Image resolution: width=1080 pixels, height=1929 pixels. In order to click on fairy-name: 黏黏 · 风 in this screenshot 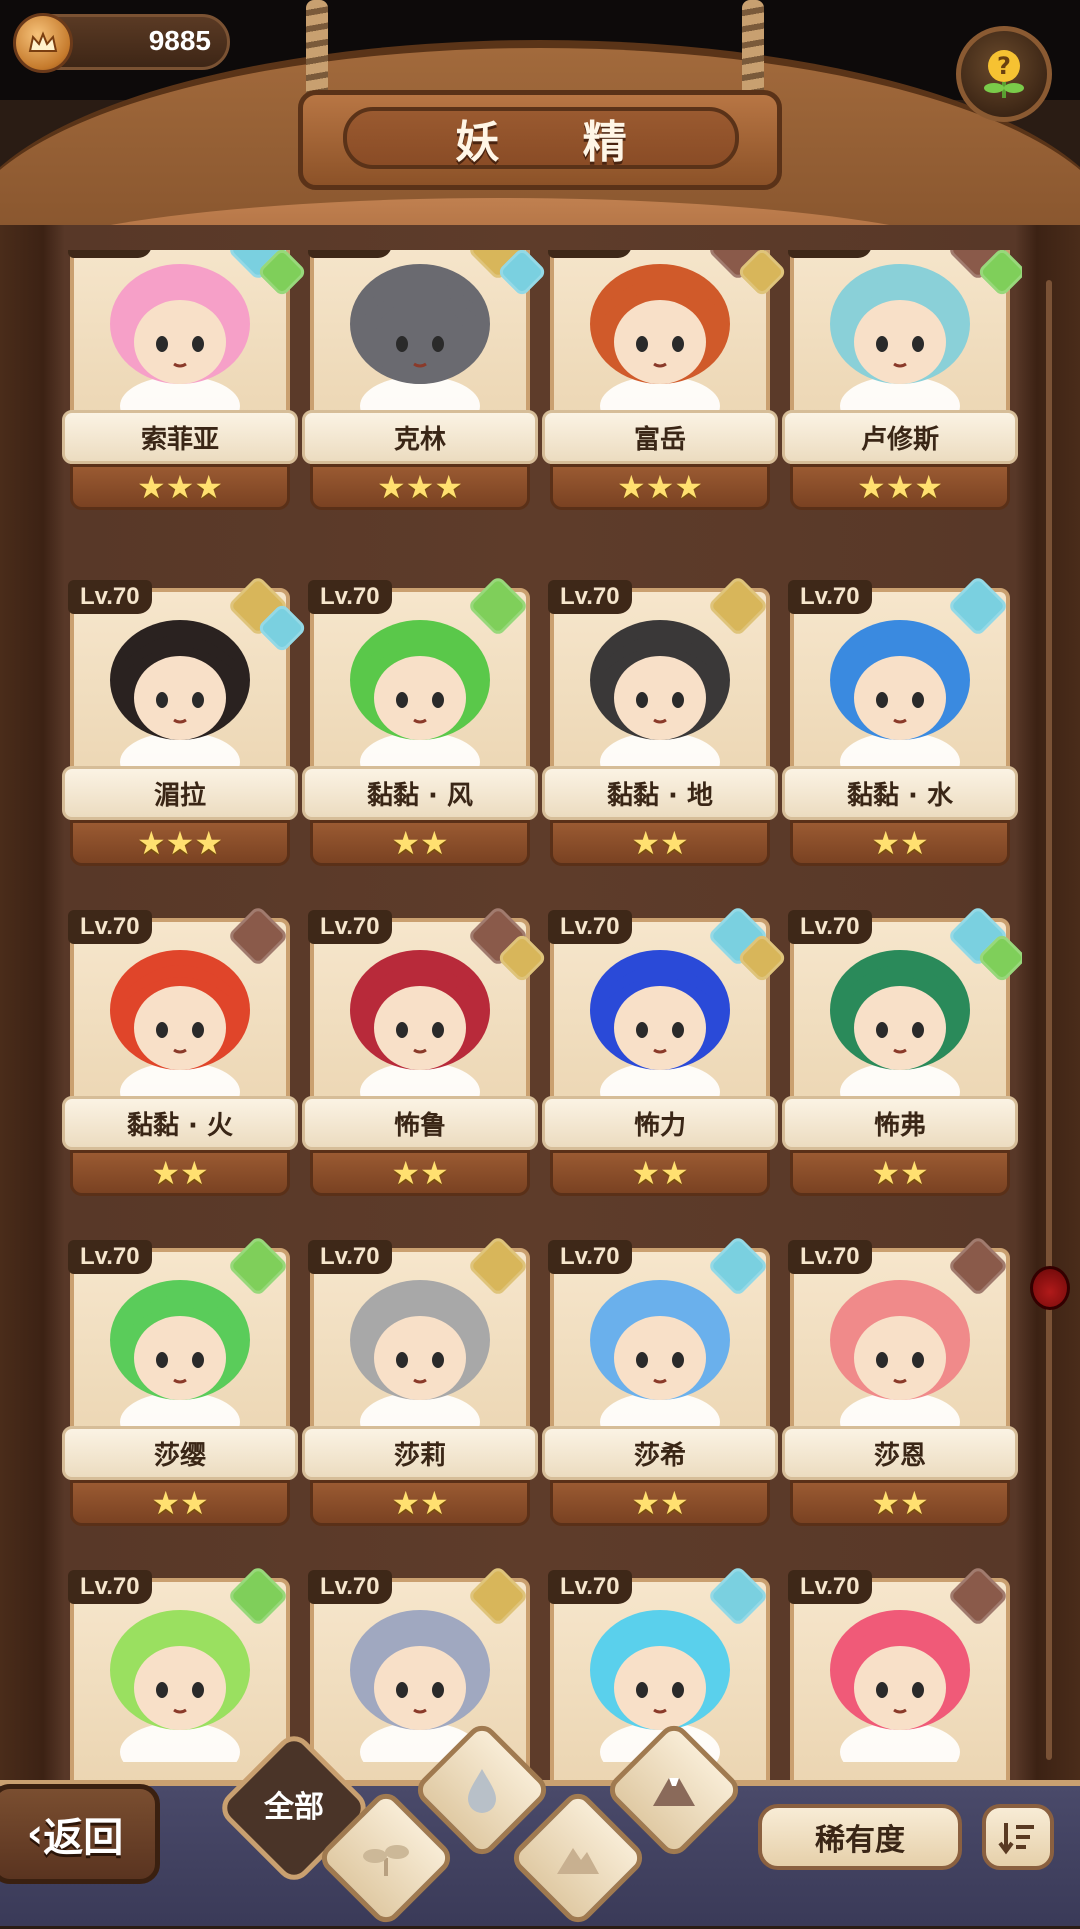, I will do `click(420, 793)`.